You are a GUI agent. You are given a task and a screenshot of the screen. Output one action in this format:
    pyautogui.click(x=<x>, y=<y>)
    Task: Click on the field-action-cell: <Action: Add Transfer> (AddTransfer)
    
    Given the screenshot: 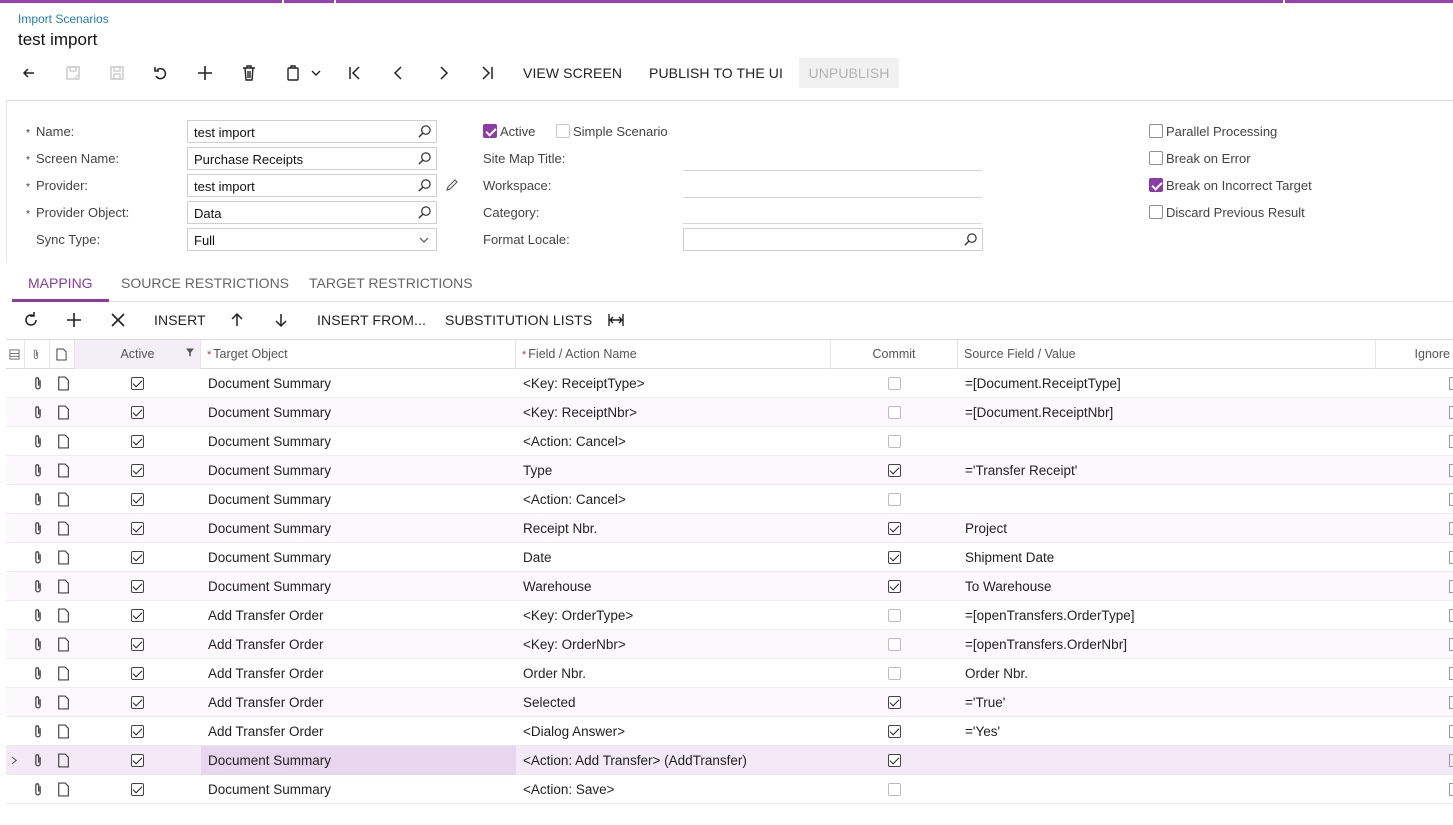 What is the action you would take?
    pyautogui.click(x=673, y=760)
    